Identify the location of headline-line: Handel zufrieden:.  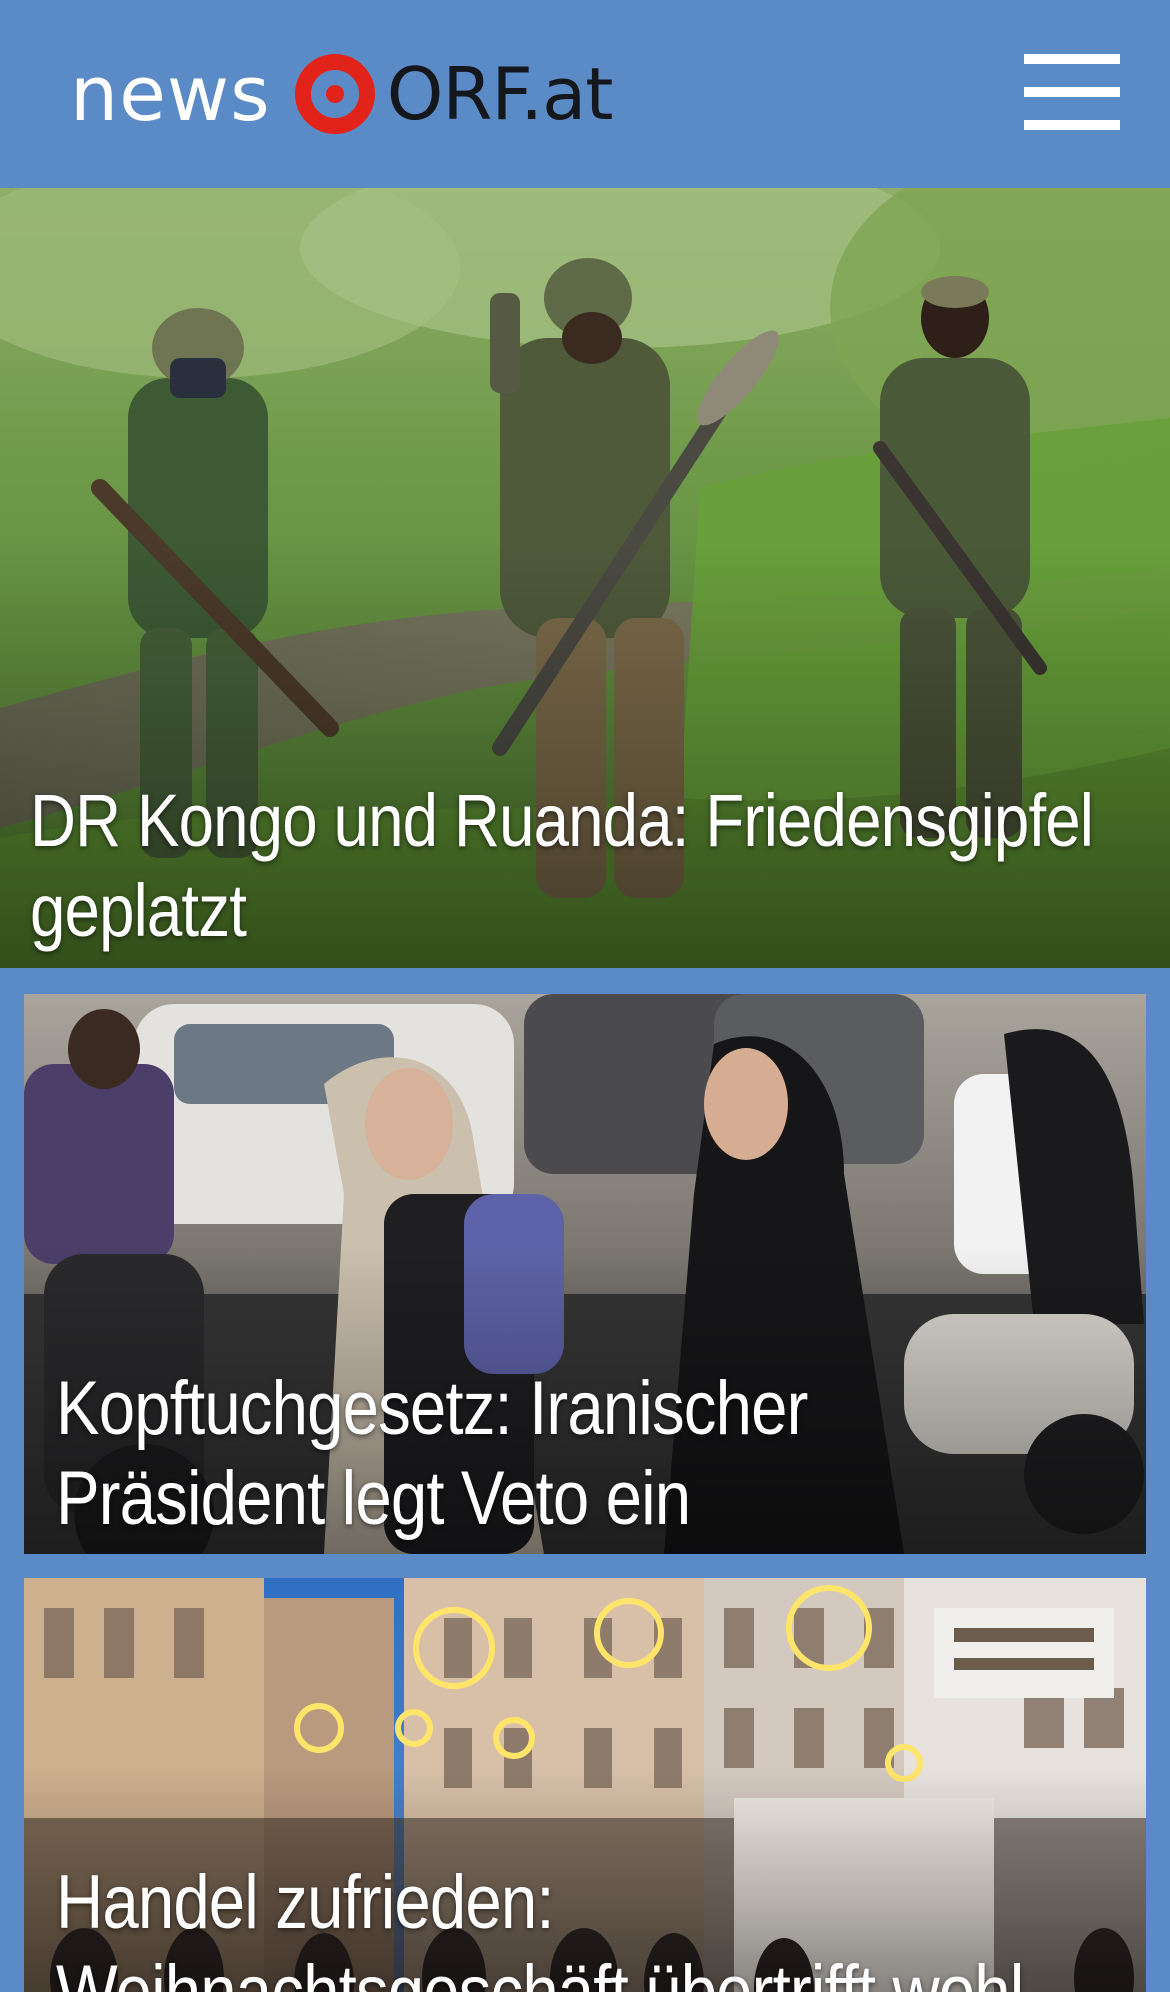
(305, 1902).